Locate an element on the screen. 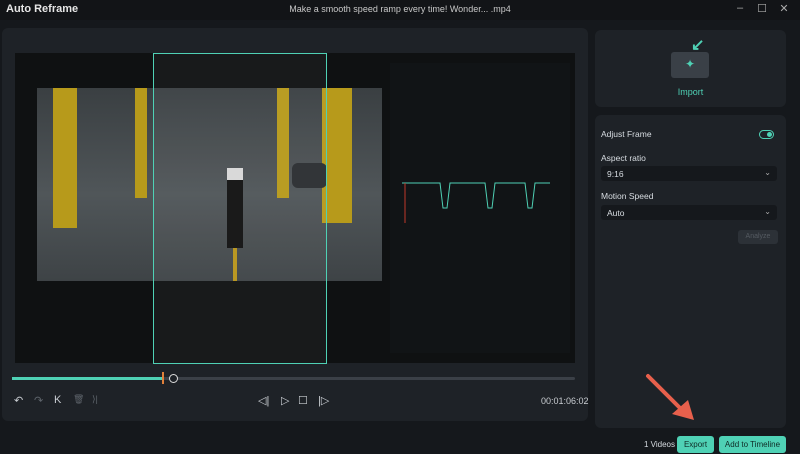 The width and height of the screenshot is (800, 454). jump-end-icon: ⟩| is located at coordinates (95, 399).